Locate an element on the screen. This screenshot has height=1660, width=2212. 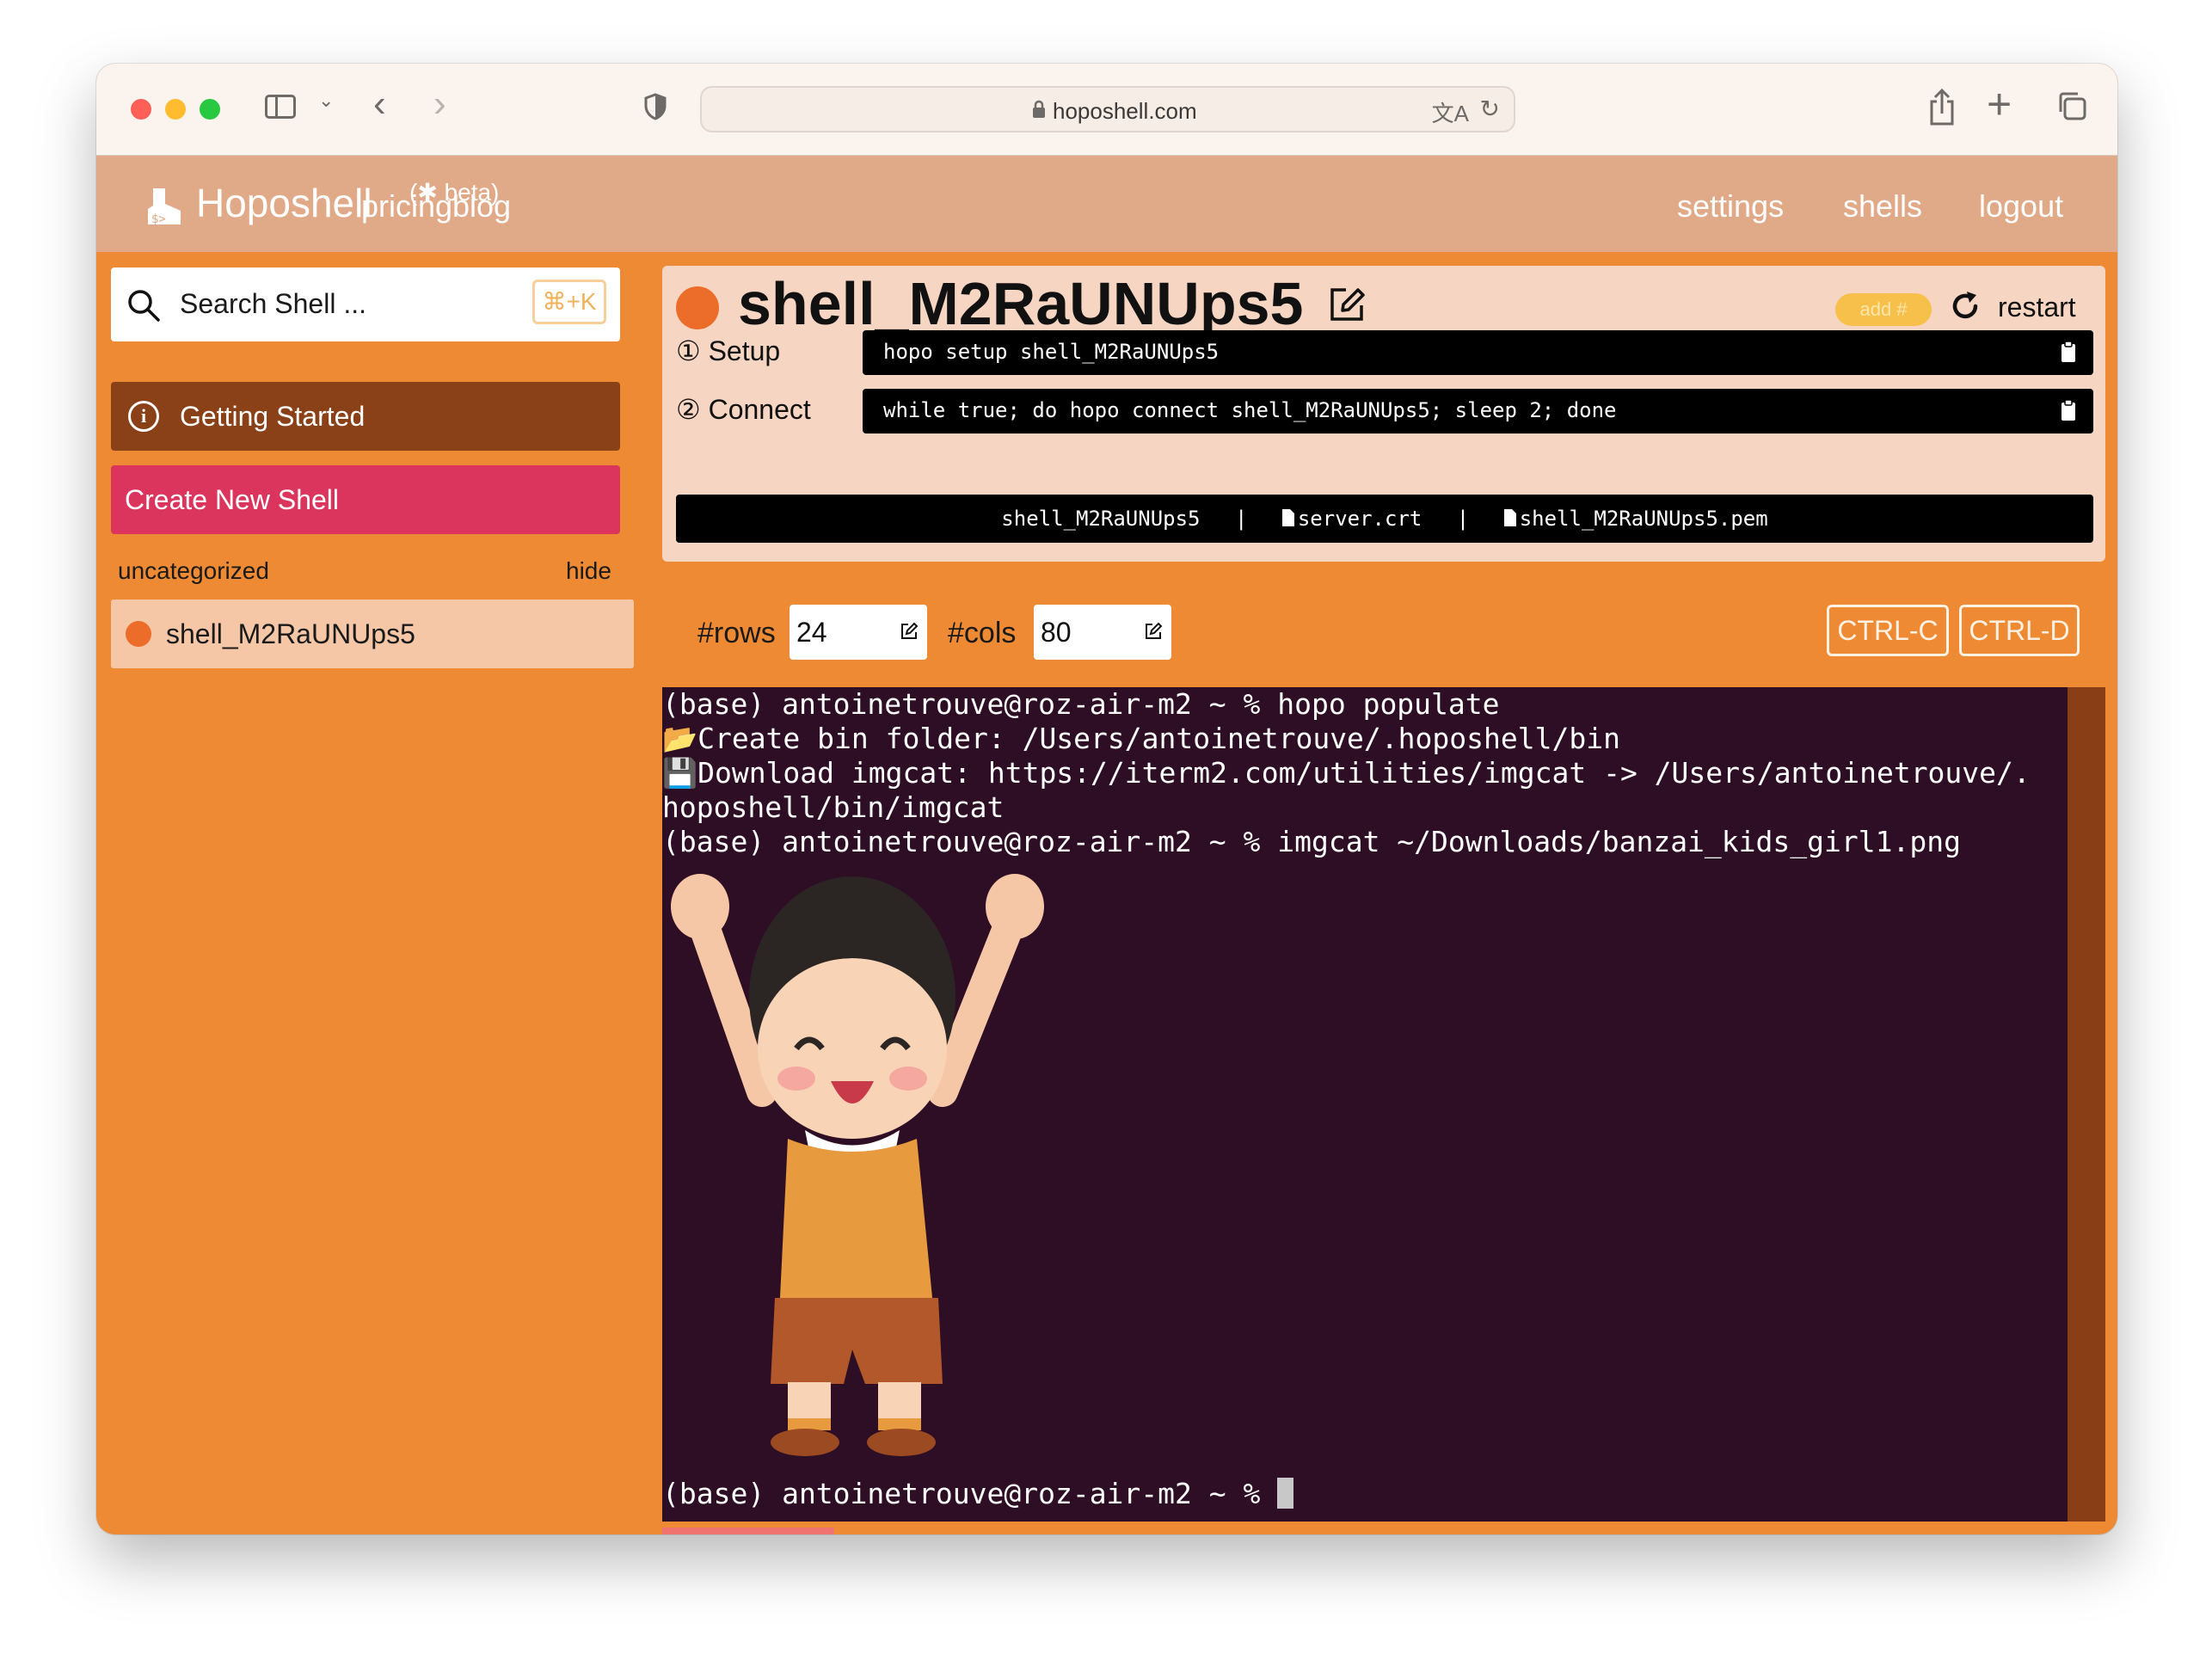
connect-label: ② Connect is located at coordinates (743, 409).